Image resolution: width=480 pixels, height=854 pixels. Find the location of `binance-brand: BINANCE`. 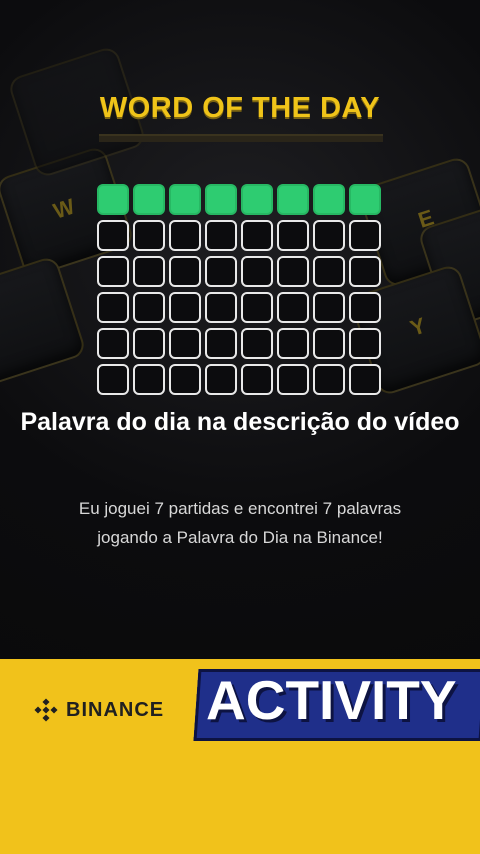

binance-brand: BINANCE is located at coordinates (99, 710).